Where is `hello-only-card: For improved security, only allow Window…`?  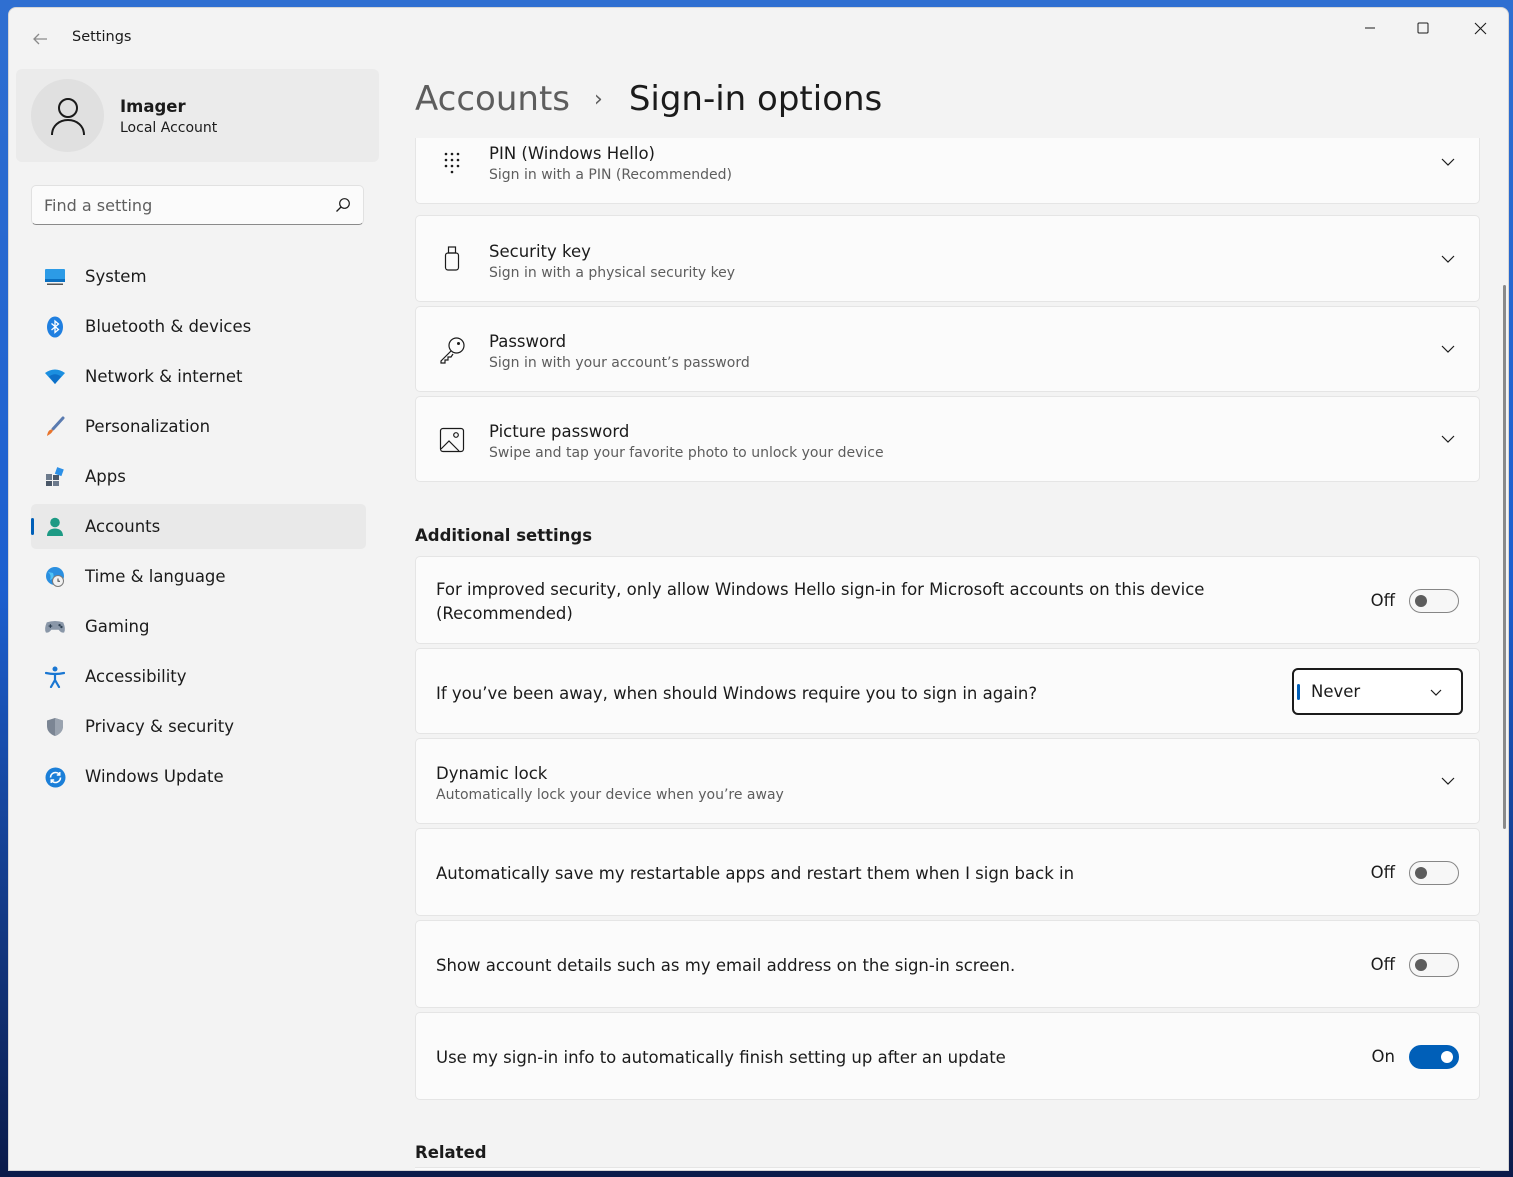
hello-only-card: For improved security, only allow Window… is located at coordinates (947, 600).